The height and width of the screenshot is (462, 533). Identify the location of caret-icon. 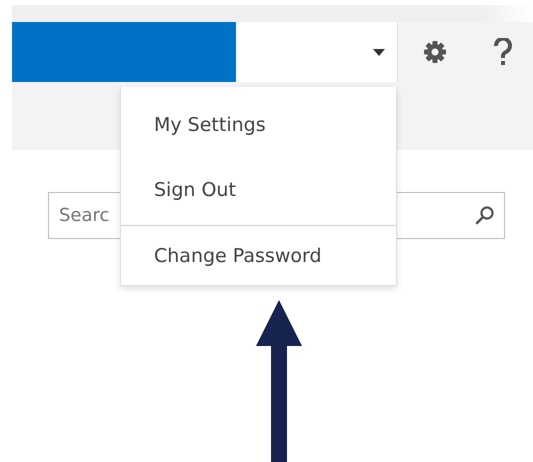
(379, 52).